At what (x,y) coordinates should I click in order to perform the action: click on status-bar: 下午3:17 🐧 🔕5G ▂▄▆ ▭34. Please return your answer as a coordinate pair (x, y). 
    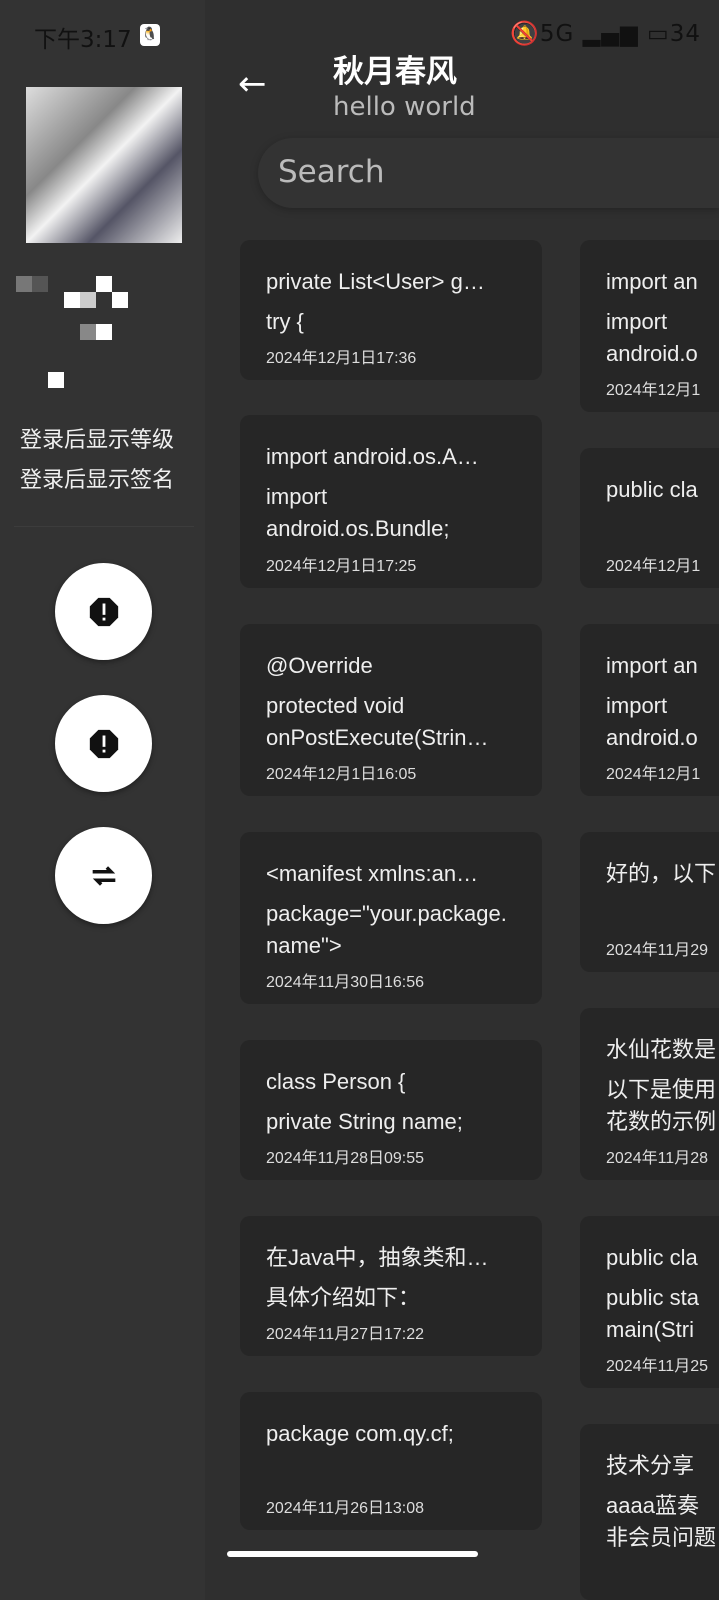
    Looking at the image, I should click on (359, 35).